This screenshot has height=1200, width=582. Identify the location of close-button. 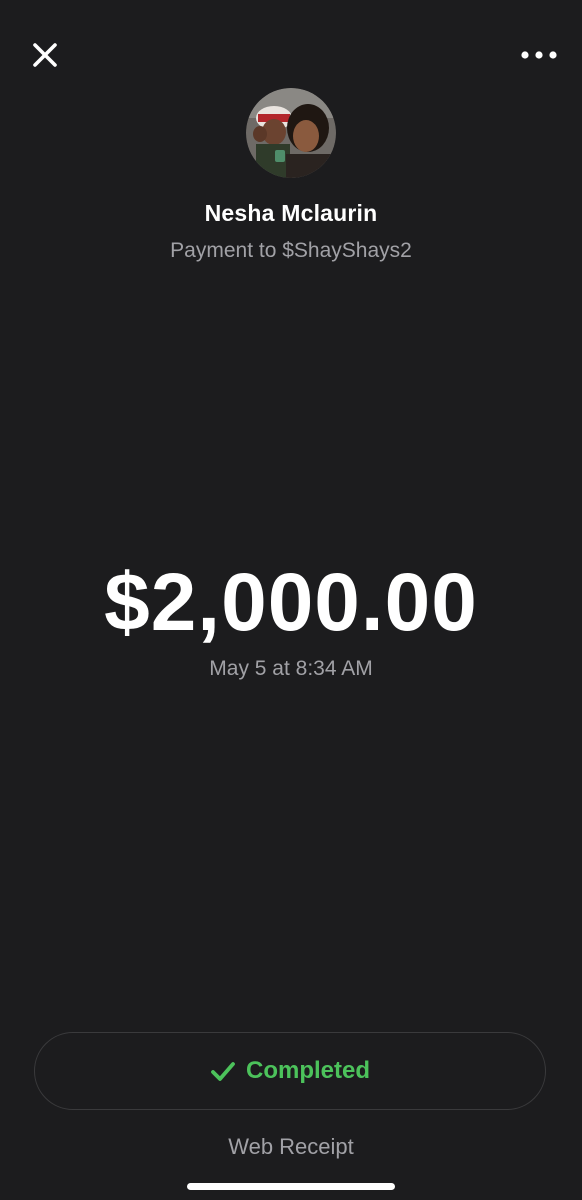
(45, 55).